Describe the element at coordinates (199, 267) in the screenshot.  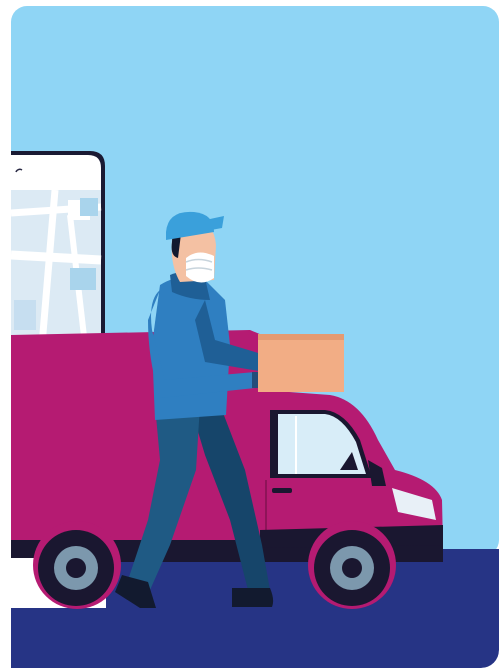
I see `face-mask-icon` at that location.